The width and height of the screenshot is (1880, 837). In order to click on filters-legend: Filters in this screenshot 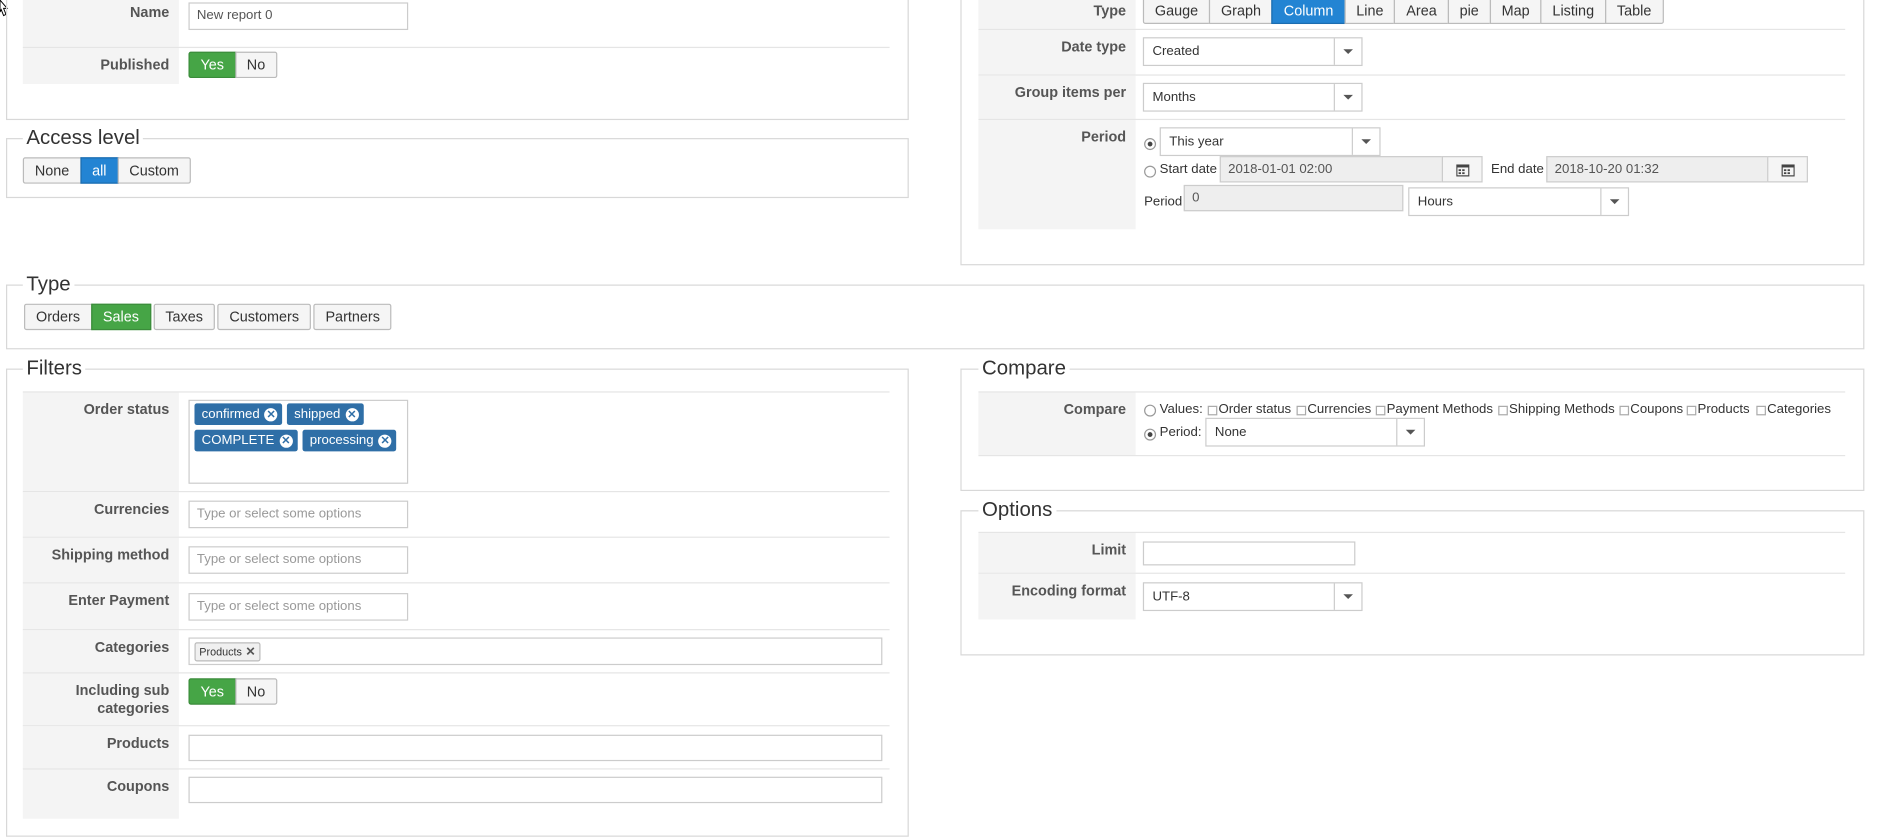, I will do `click(54, 368)`.